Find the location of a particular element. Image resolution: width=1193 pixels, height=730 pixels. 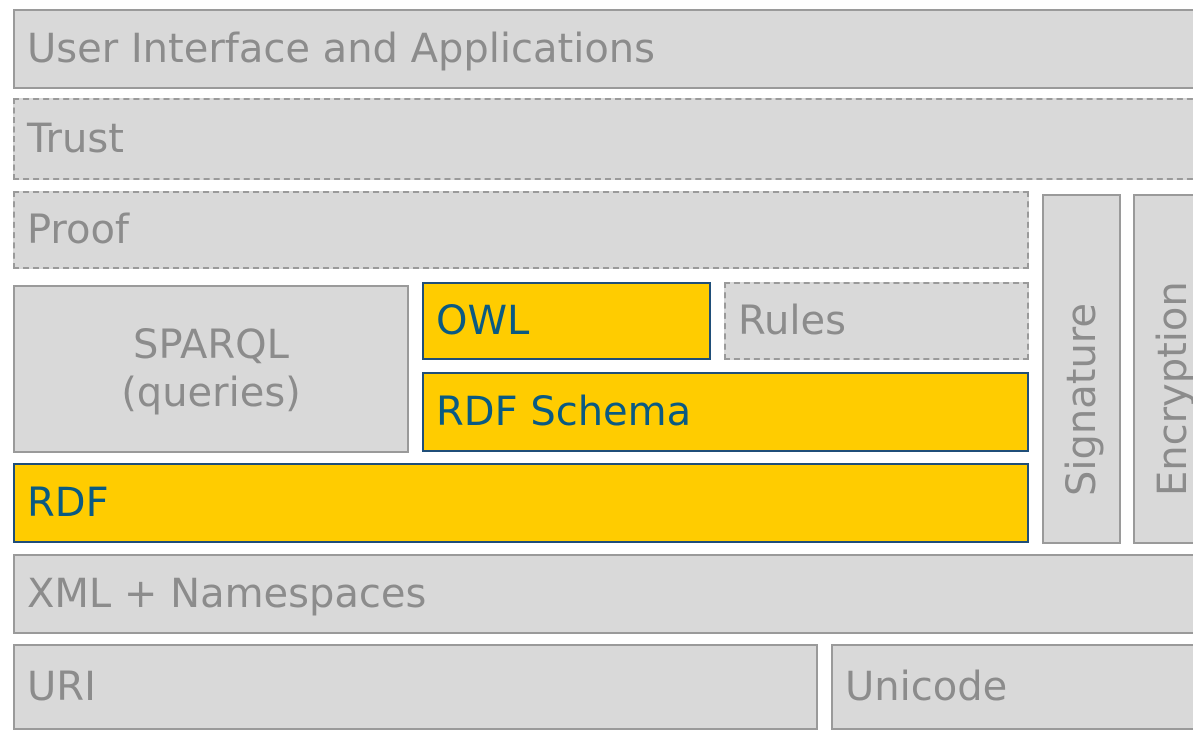

layer-encryption-label: Encryption is located at coordinates (1171, 388).